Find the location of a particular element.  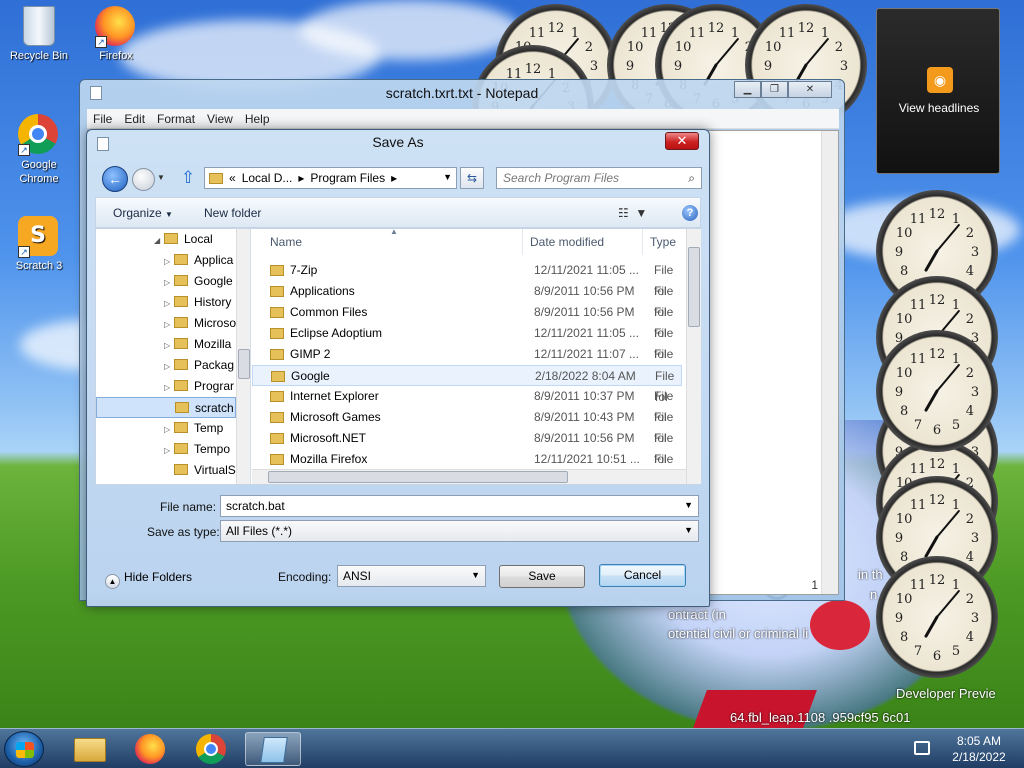

tree-item: ◢ Local is located at coordinates (183, 239).